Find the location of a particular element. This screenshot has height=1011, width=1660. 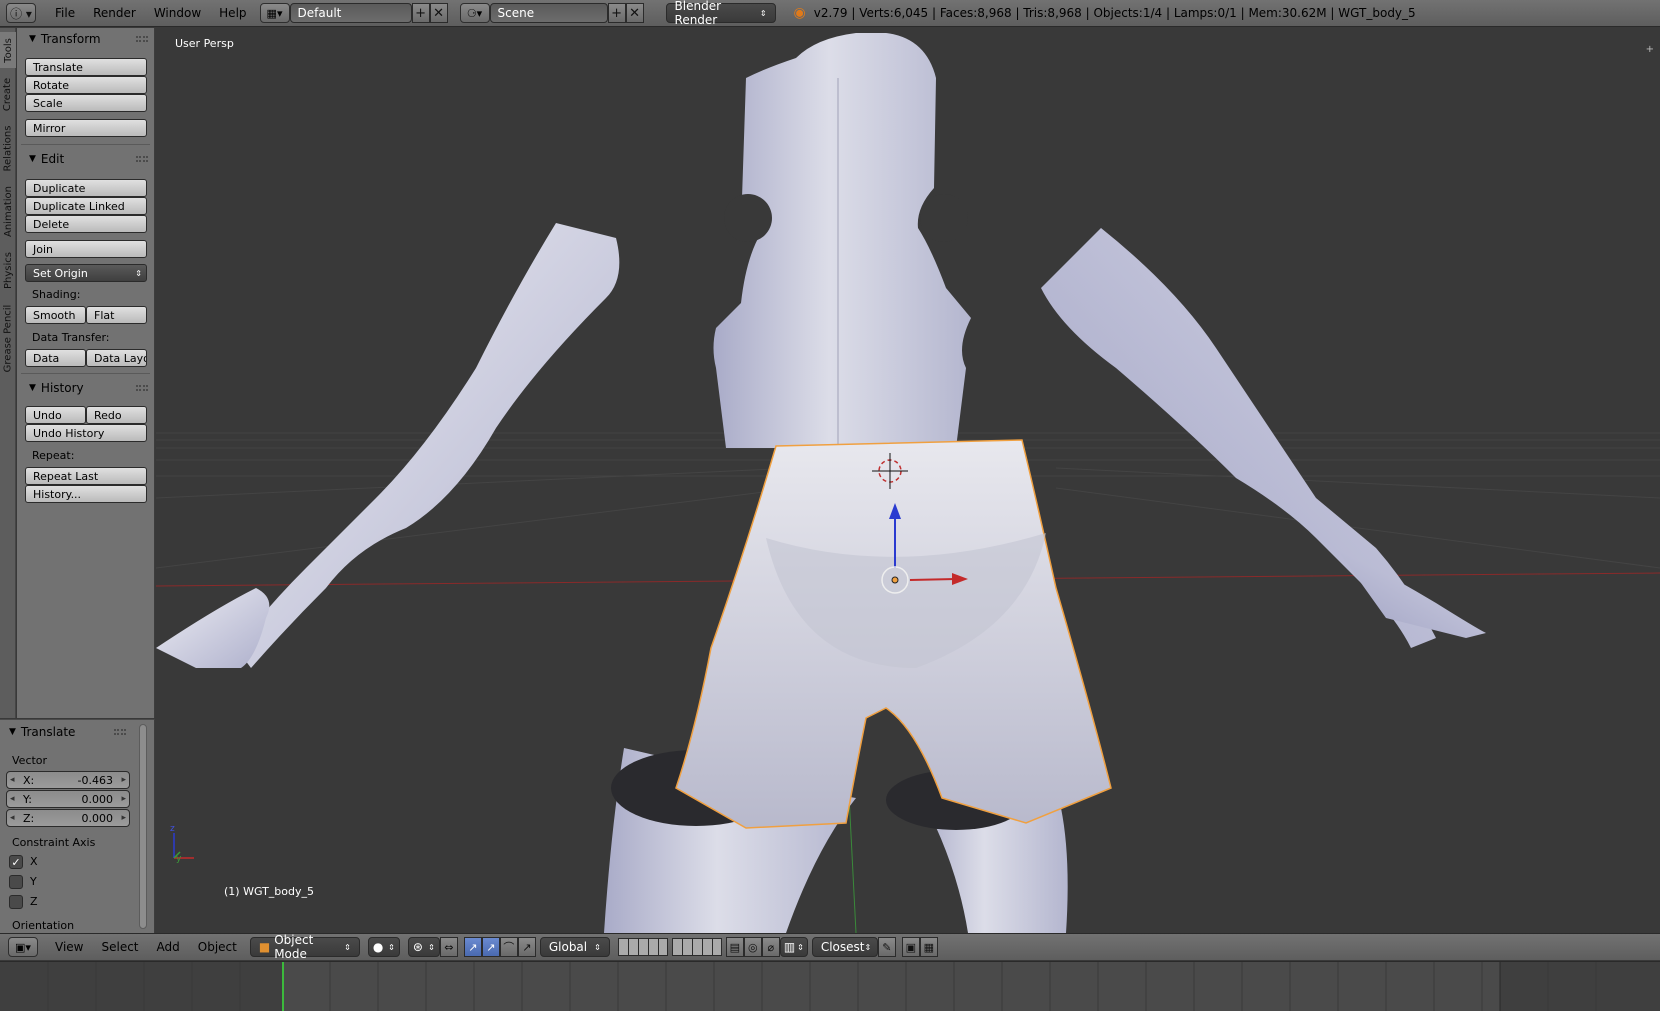

mirror-button: Mirror is located at coordinates (86, 128).